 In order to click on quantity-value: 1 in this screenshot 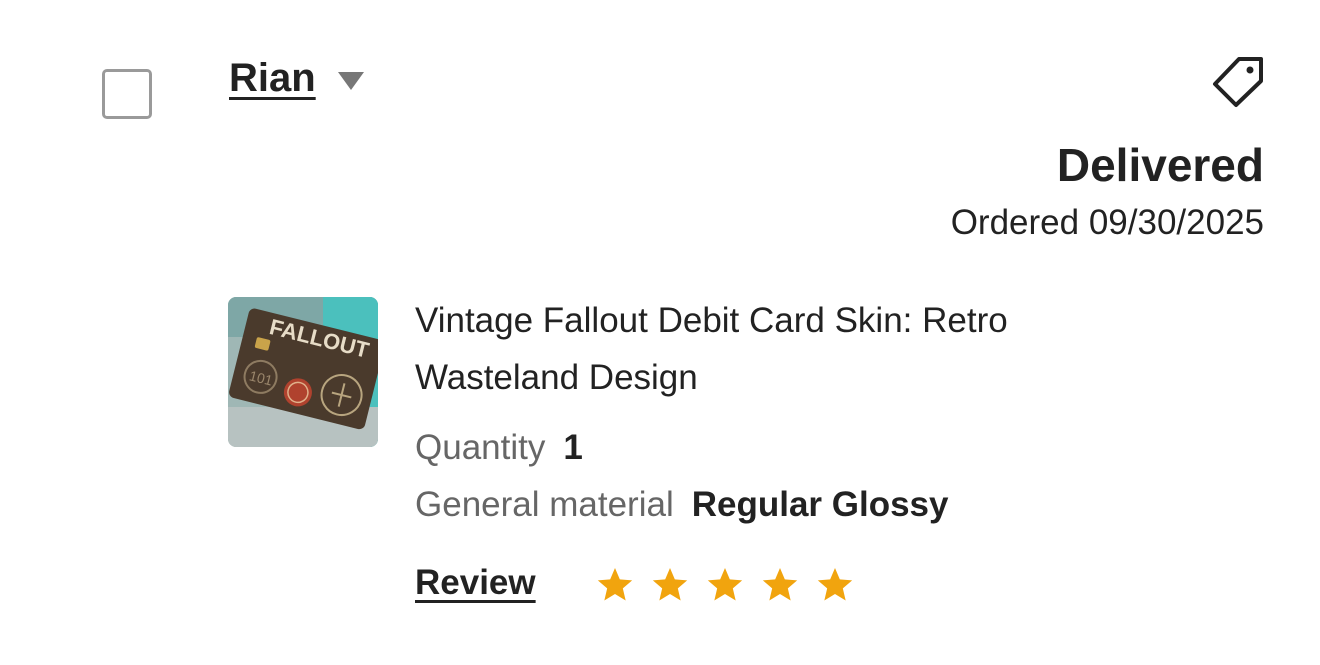, I will do `click(573, 447)`.